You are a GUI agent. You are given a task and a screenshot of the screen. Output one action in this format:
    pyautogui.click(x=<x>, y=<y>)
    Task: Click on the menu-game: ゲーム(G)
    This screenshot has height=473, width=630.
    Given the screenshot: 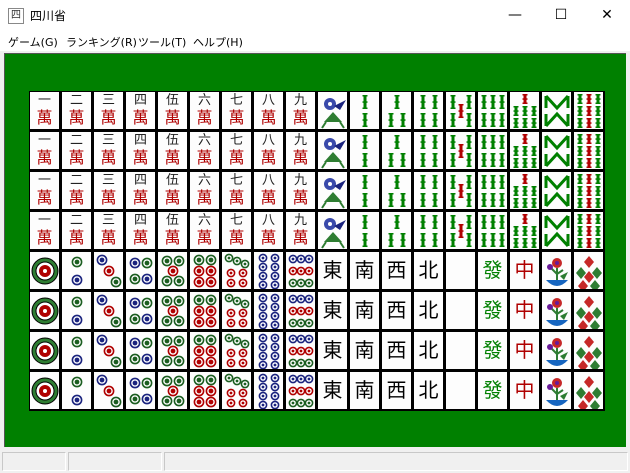 What is the action you would take?
    pyautogui.click(x=33, y=42)
    